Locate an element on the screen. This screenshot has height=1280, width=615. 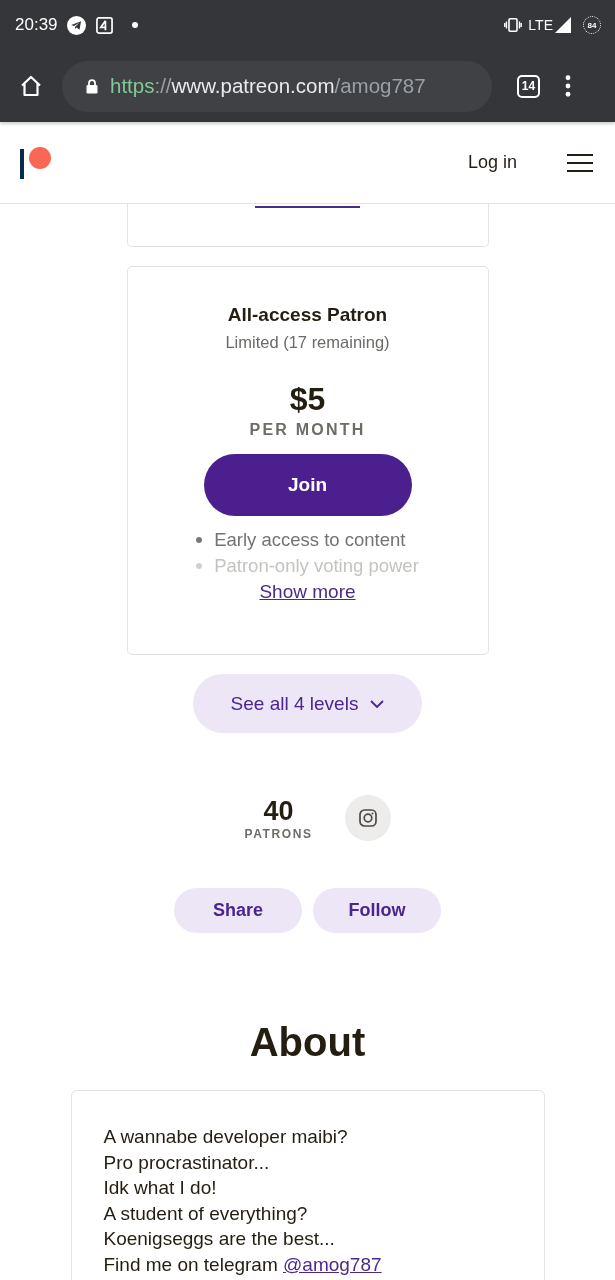
logo-icon is located at coordinates (35, 162).